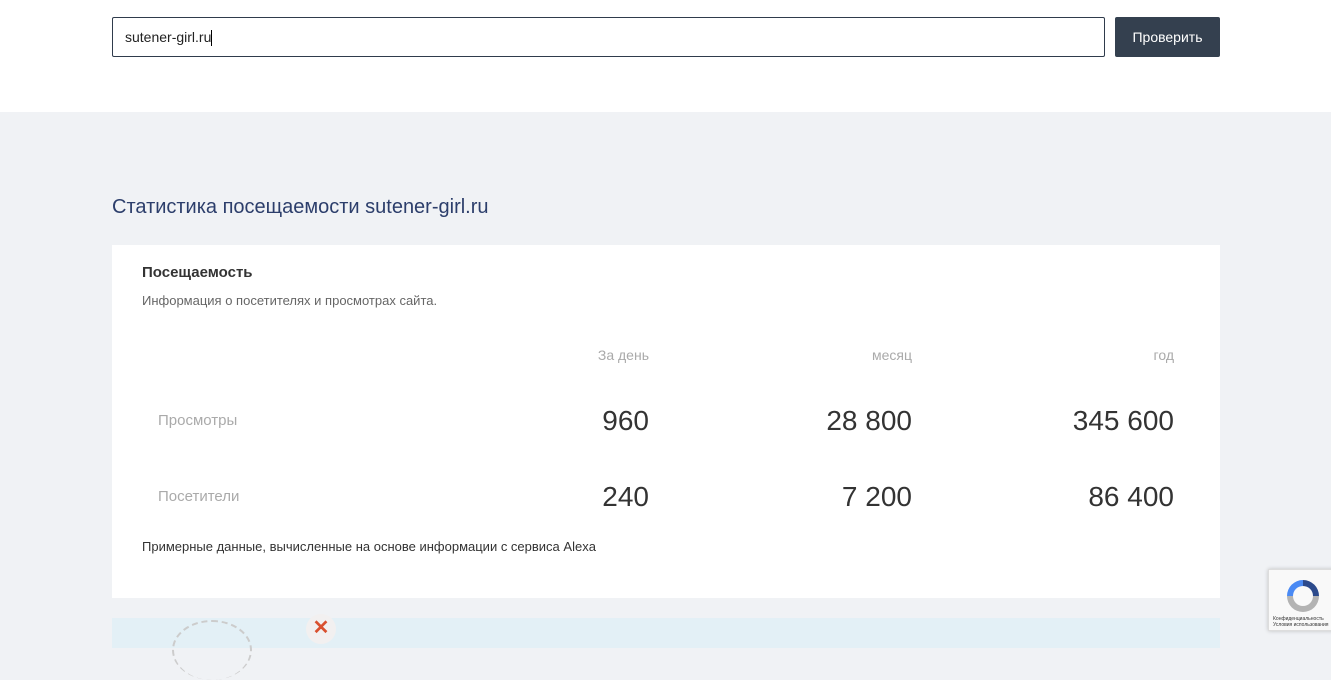 This screenshot has width=1331, height=680. I want to click on section-title: Статистика посещаемости sutener-girl.ru, so click(300, 207).